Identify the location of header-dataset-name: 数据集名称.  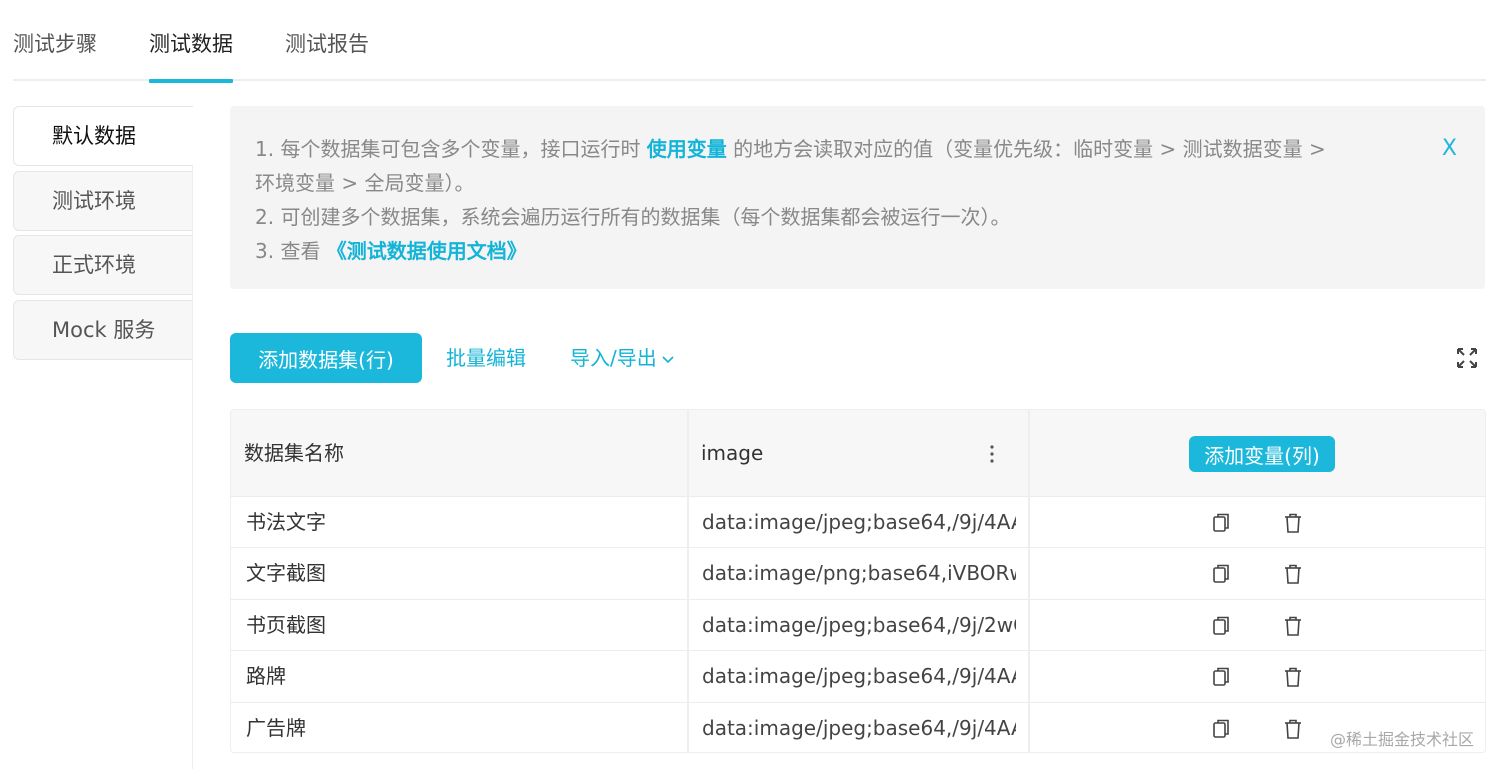
(294, 453).